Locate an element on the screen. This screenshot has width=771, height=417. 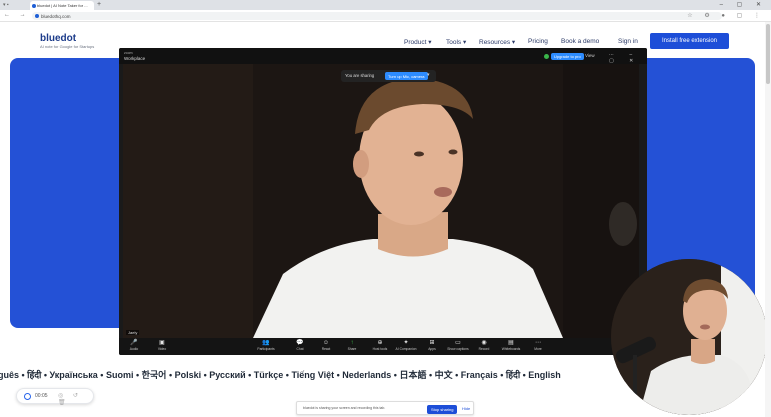
zoom-window-controls: ⋯ – ▢ ✕ is located at coordinates (628, 58).